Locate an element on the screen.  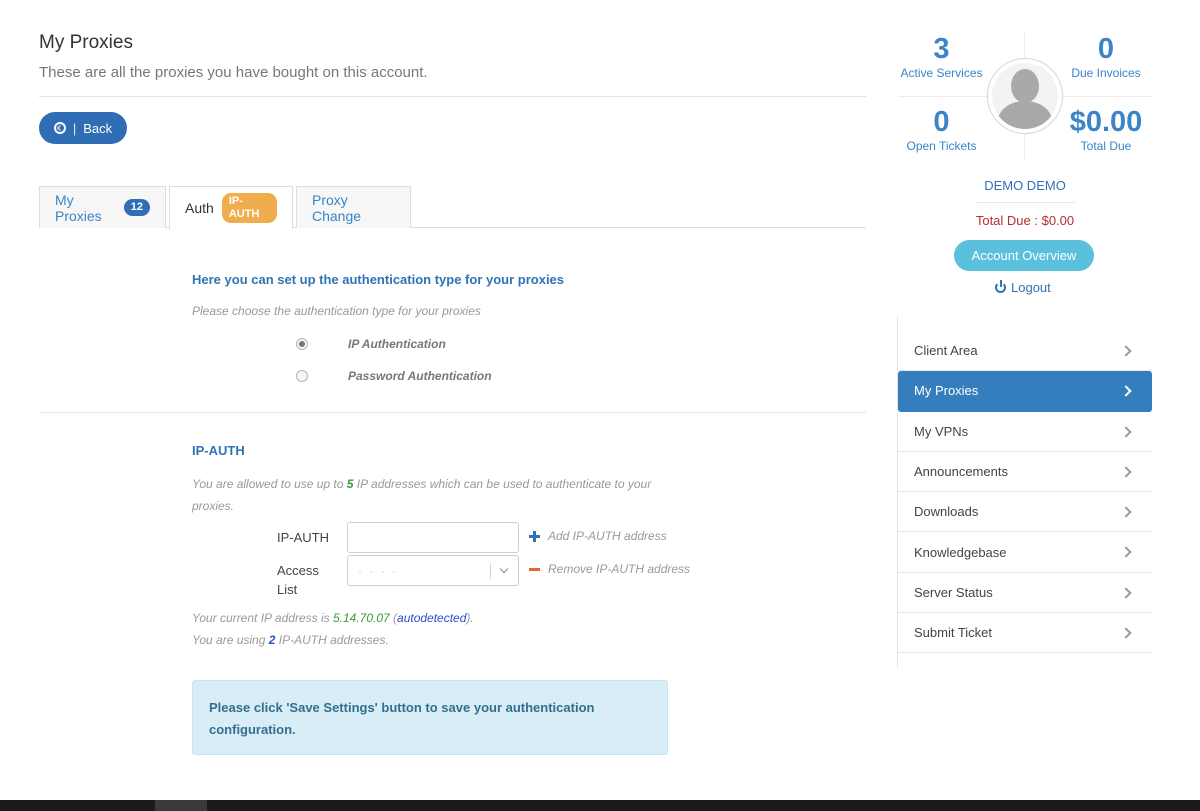
radio-password-auth-row: Password Authentication is located at coordinates (394, 376).